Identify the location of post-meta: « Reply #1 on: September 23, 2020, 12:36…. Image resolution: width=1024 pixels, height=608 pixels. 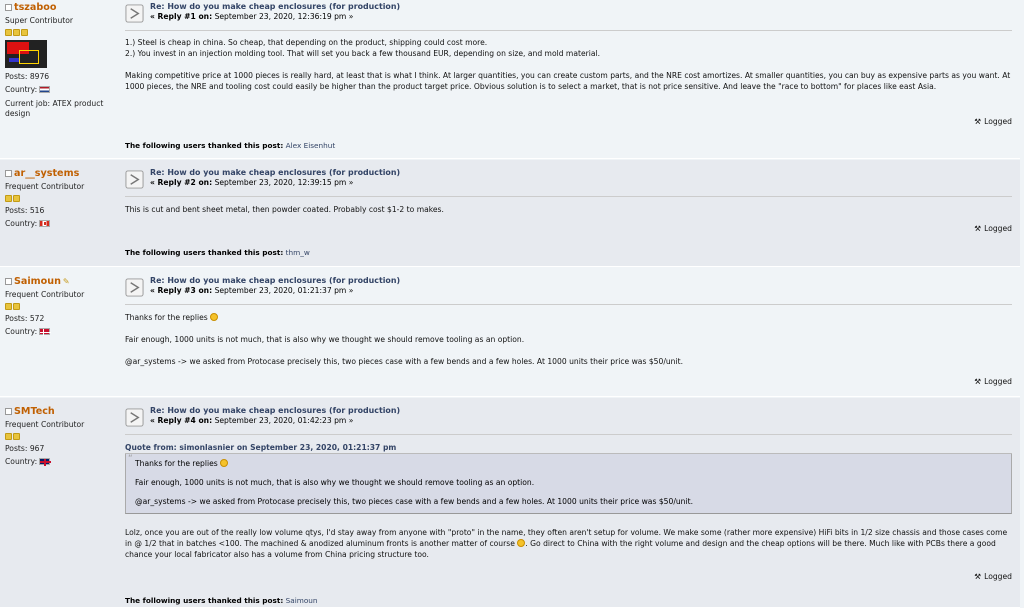
(252, 16).